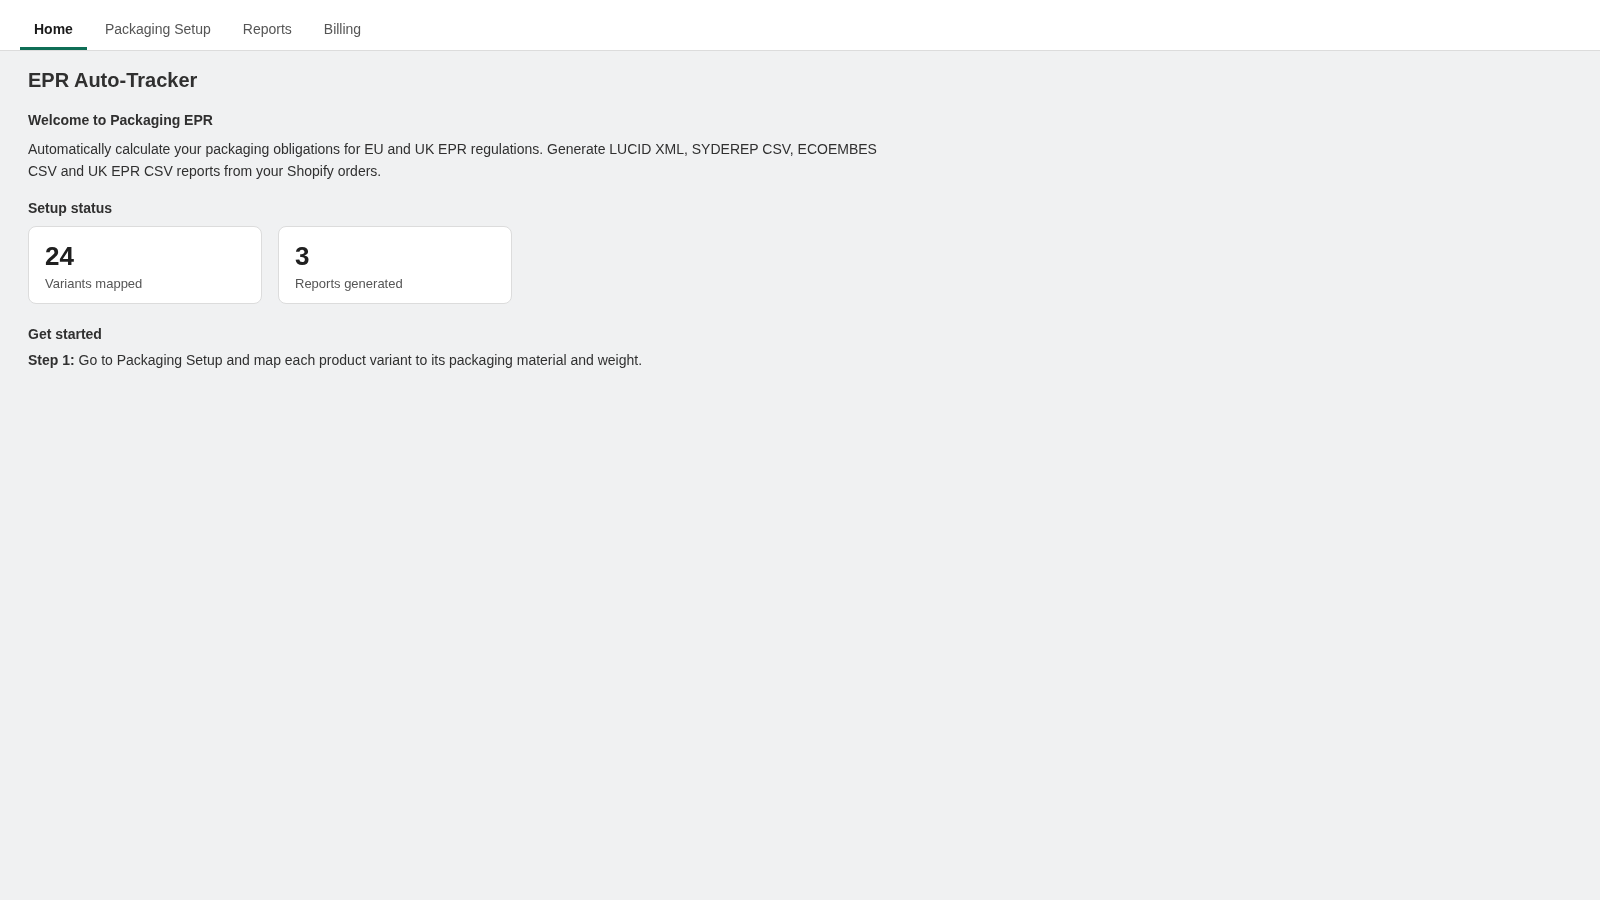 The height and width of the screenshot is (900, 1600). I want to click on step-text: Step 1: Go to Packaging Setup and map each product variant to its packaging material and weight., so click(336, 360).